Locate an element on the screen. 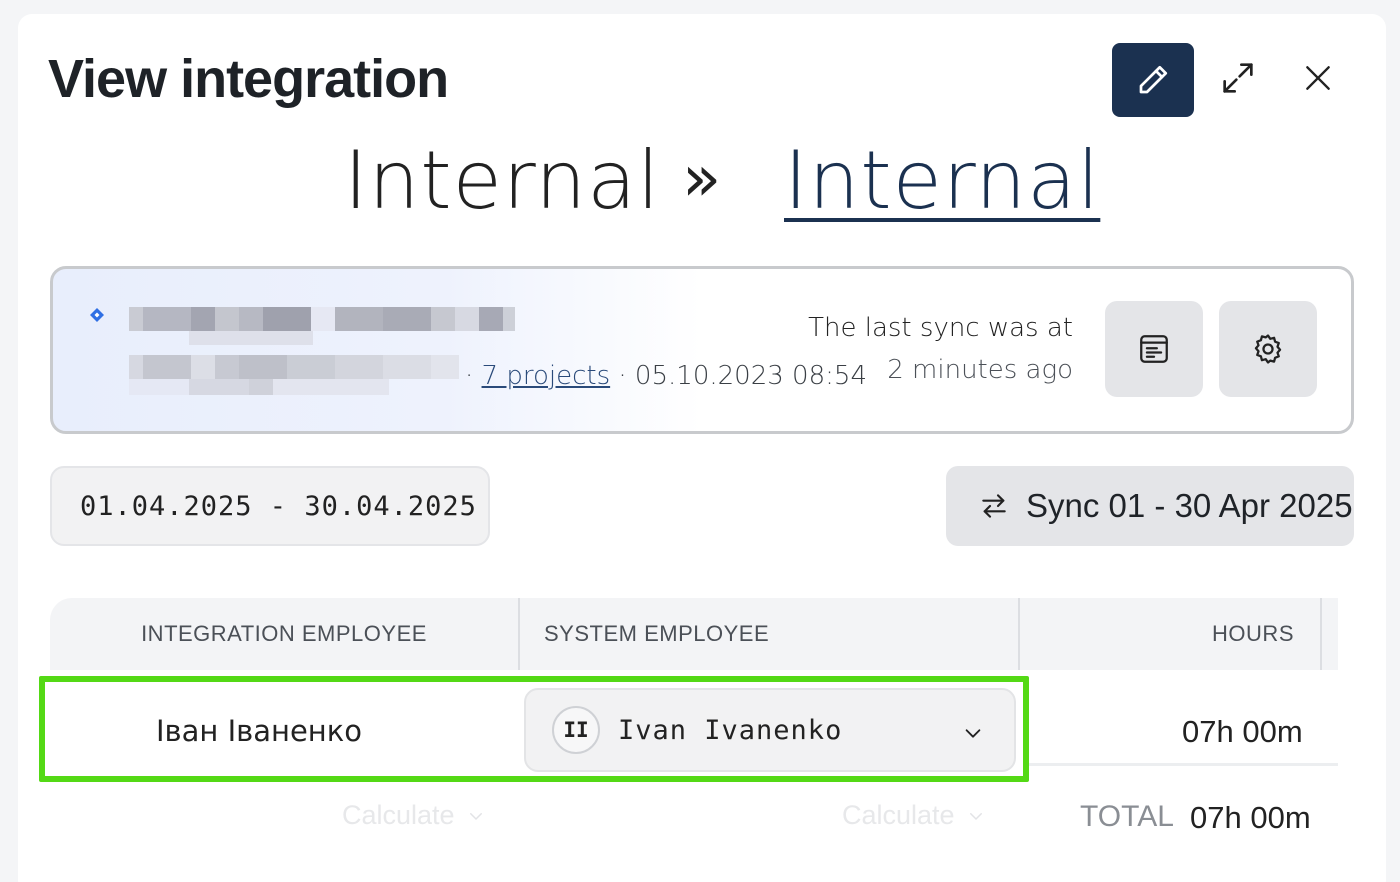  system-employee-name: Ivan Ivanenko is located at coordinates (730, 730).